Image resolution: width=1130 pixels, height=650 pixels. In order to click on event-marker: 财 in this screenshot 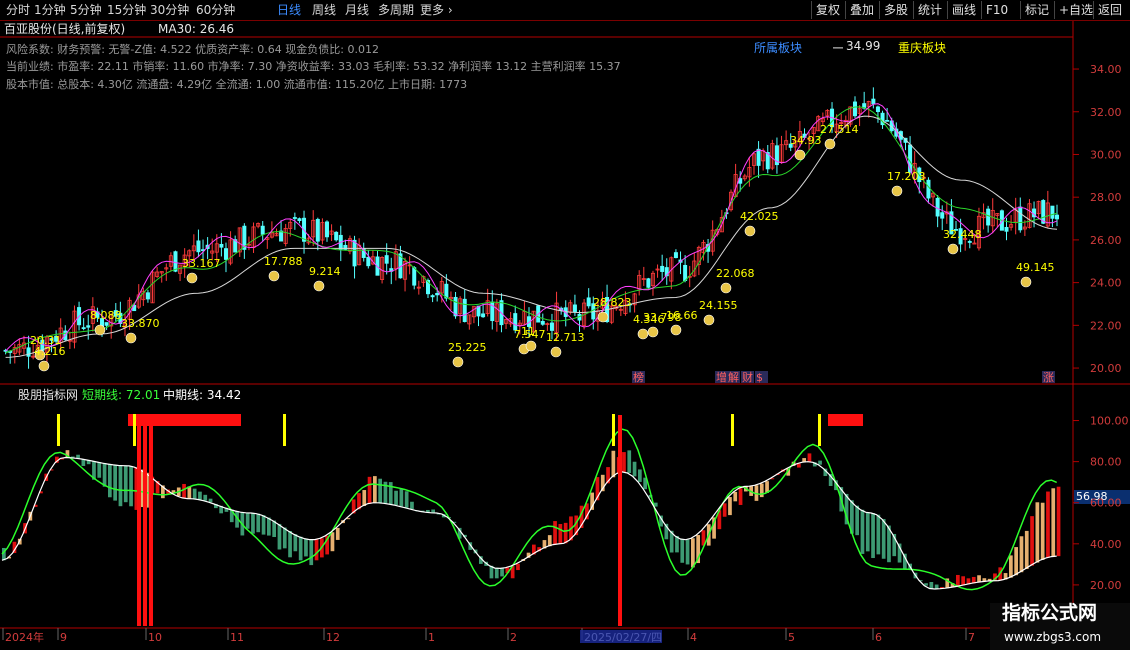, I will do `click(747, 377)`.